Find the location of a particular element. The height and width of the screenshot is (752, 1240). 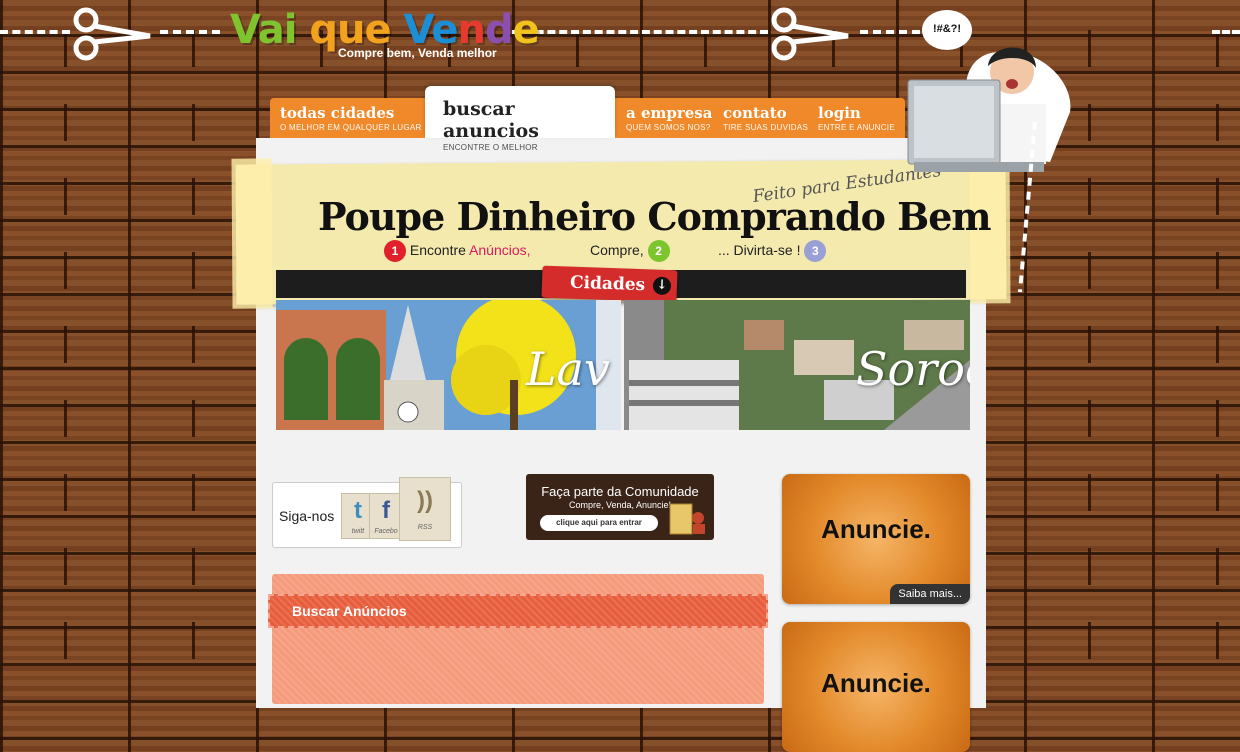

tab-sublabel: entre e anuncie is located at coordinates (856, 127).